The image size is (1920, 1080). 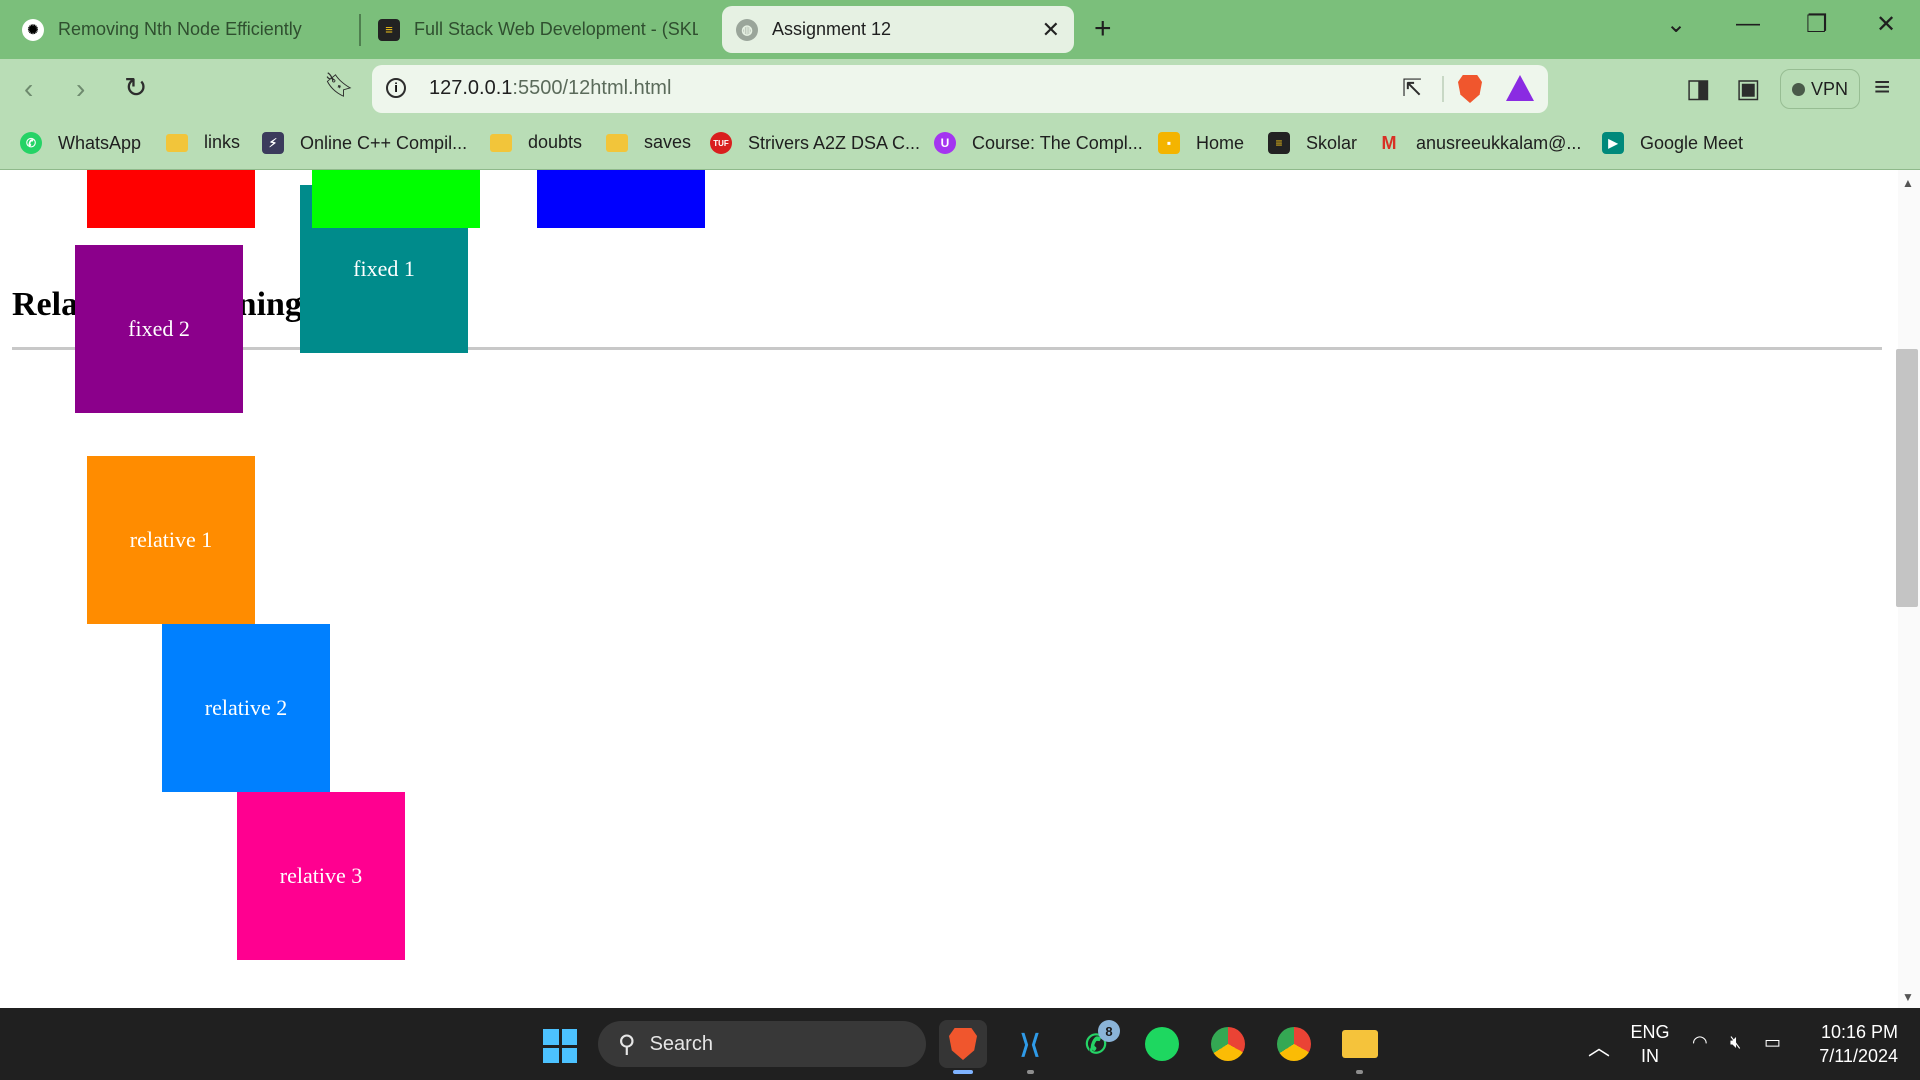 I want to click on folder-icon, so click(x=1360, y=1044).